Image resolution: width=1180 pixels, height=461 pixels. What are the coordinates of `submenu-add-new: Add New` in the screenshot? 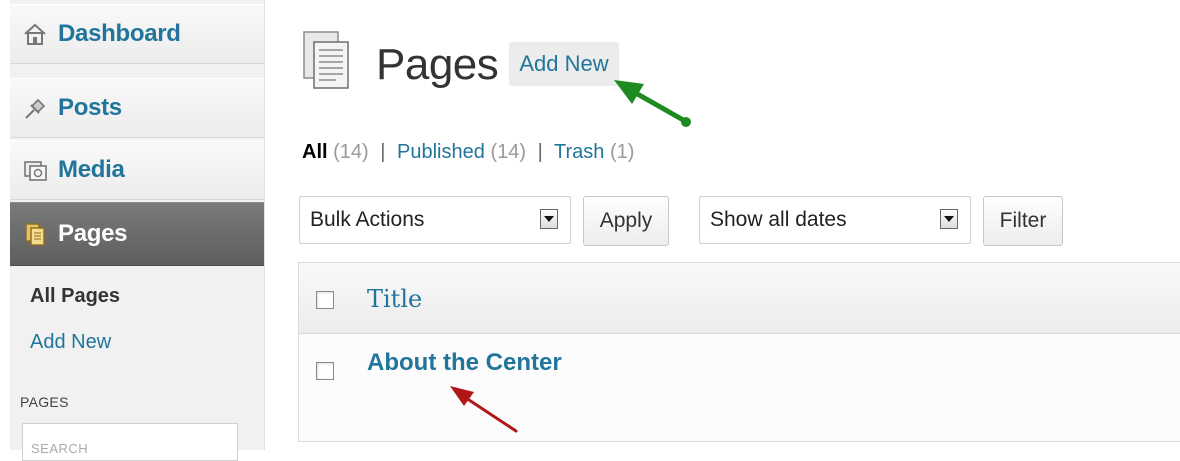 It's located at (70, 342).